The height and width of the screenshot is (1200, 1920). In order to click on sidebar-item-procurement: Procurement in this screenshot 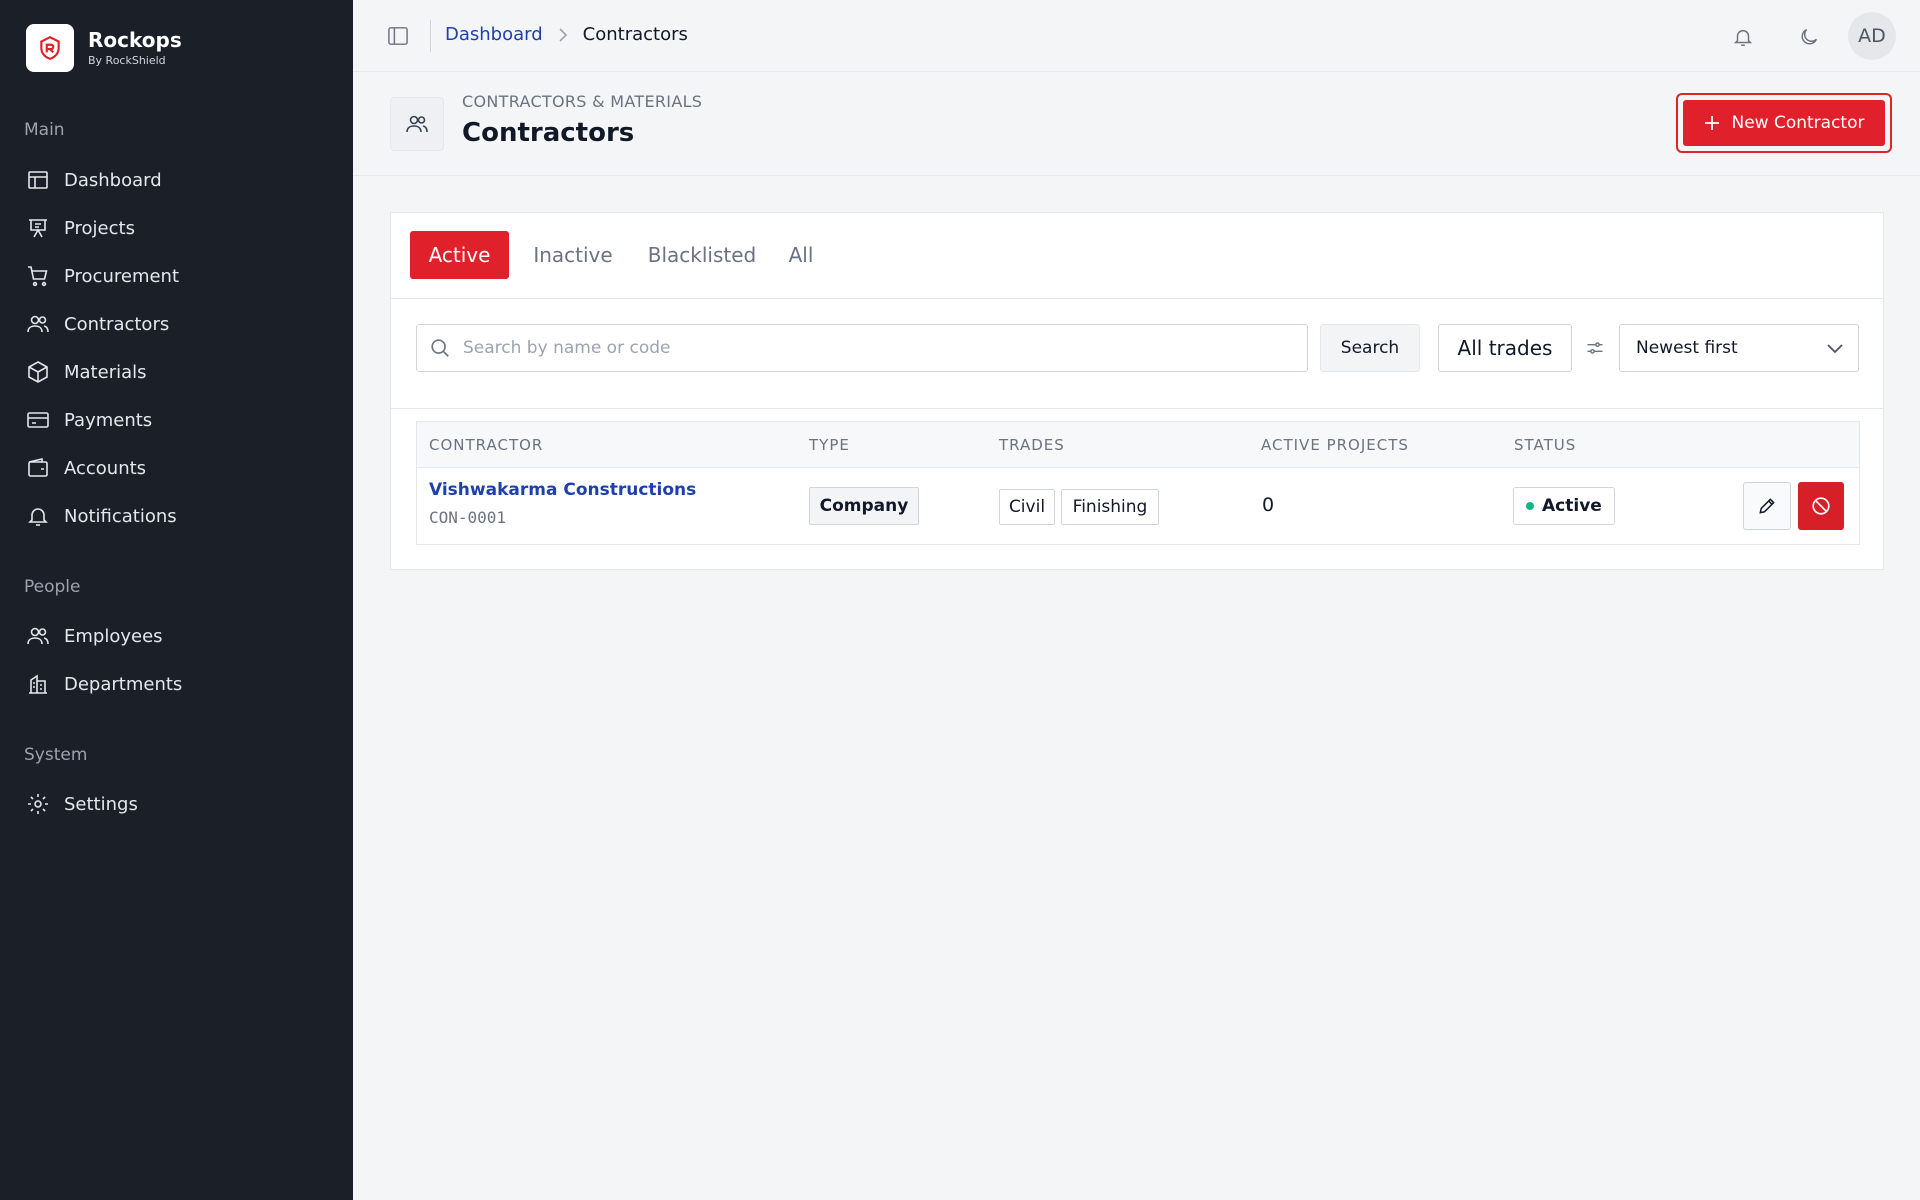, I will do `click(176, 276)`.